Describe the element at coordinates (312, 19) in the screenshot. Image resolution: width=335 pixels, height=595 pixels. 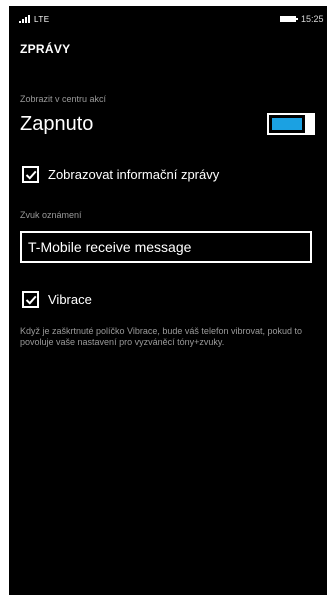
I see `status-time: 15:25` at that location.